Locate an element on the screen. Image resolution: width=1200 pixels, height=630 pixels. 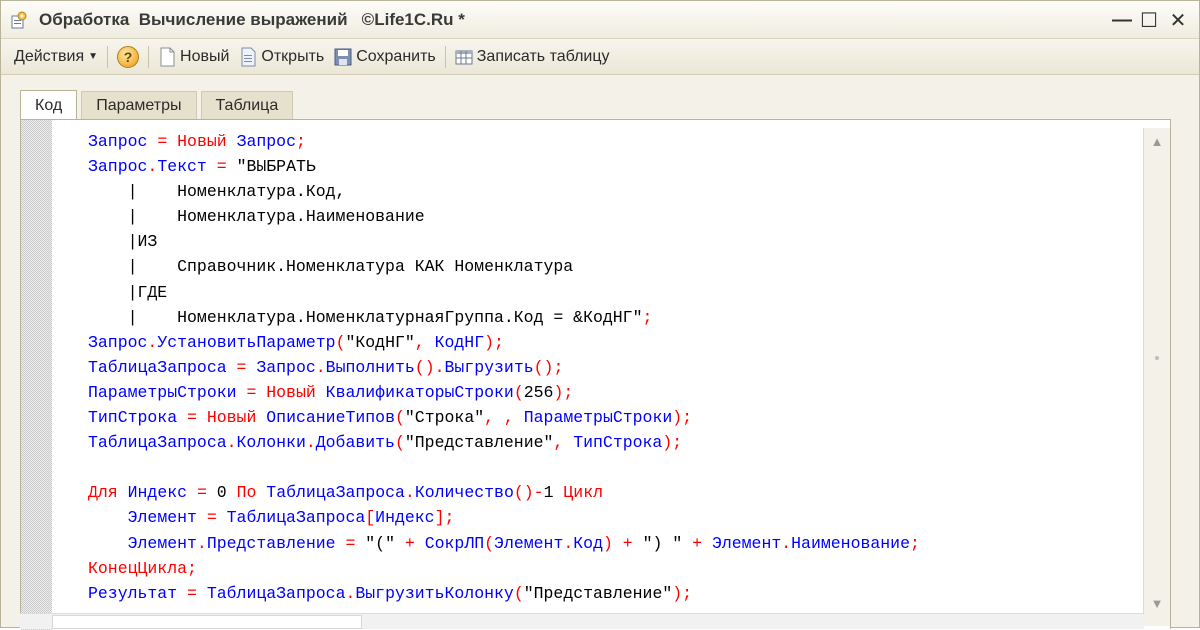
code-token: (). is located at coordinates (429, 367).